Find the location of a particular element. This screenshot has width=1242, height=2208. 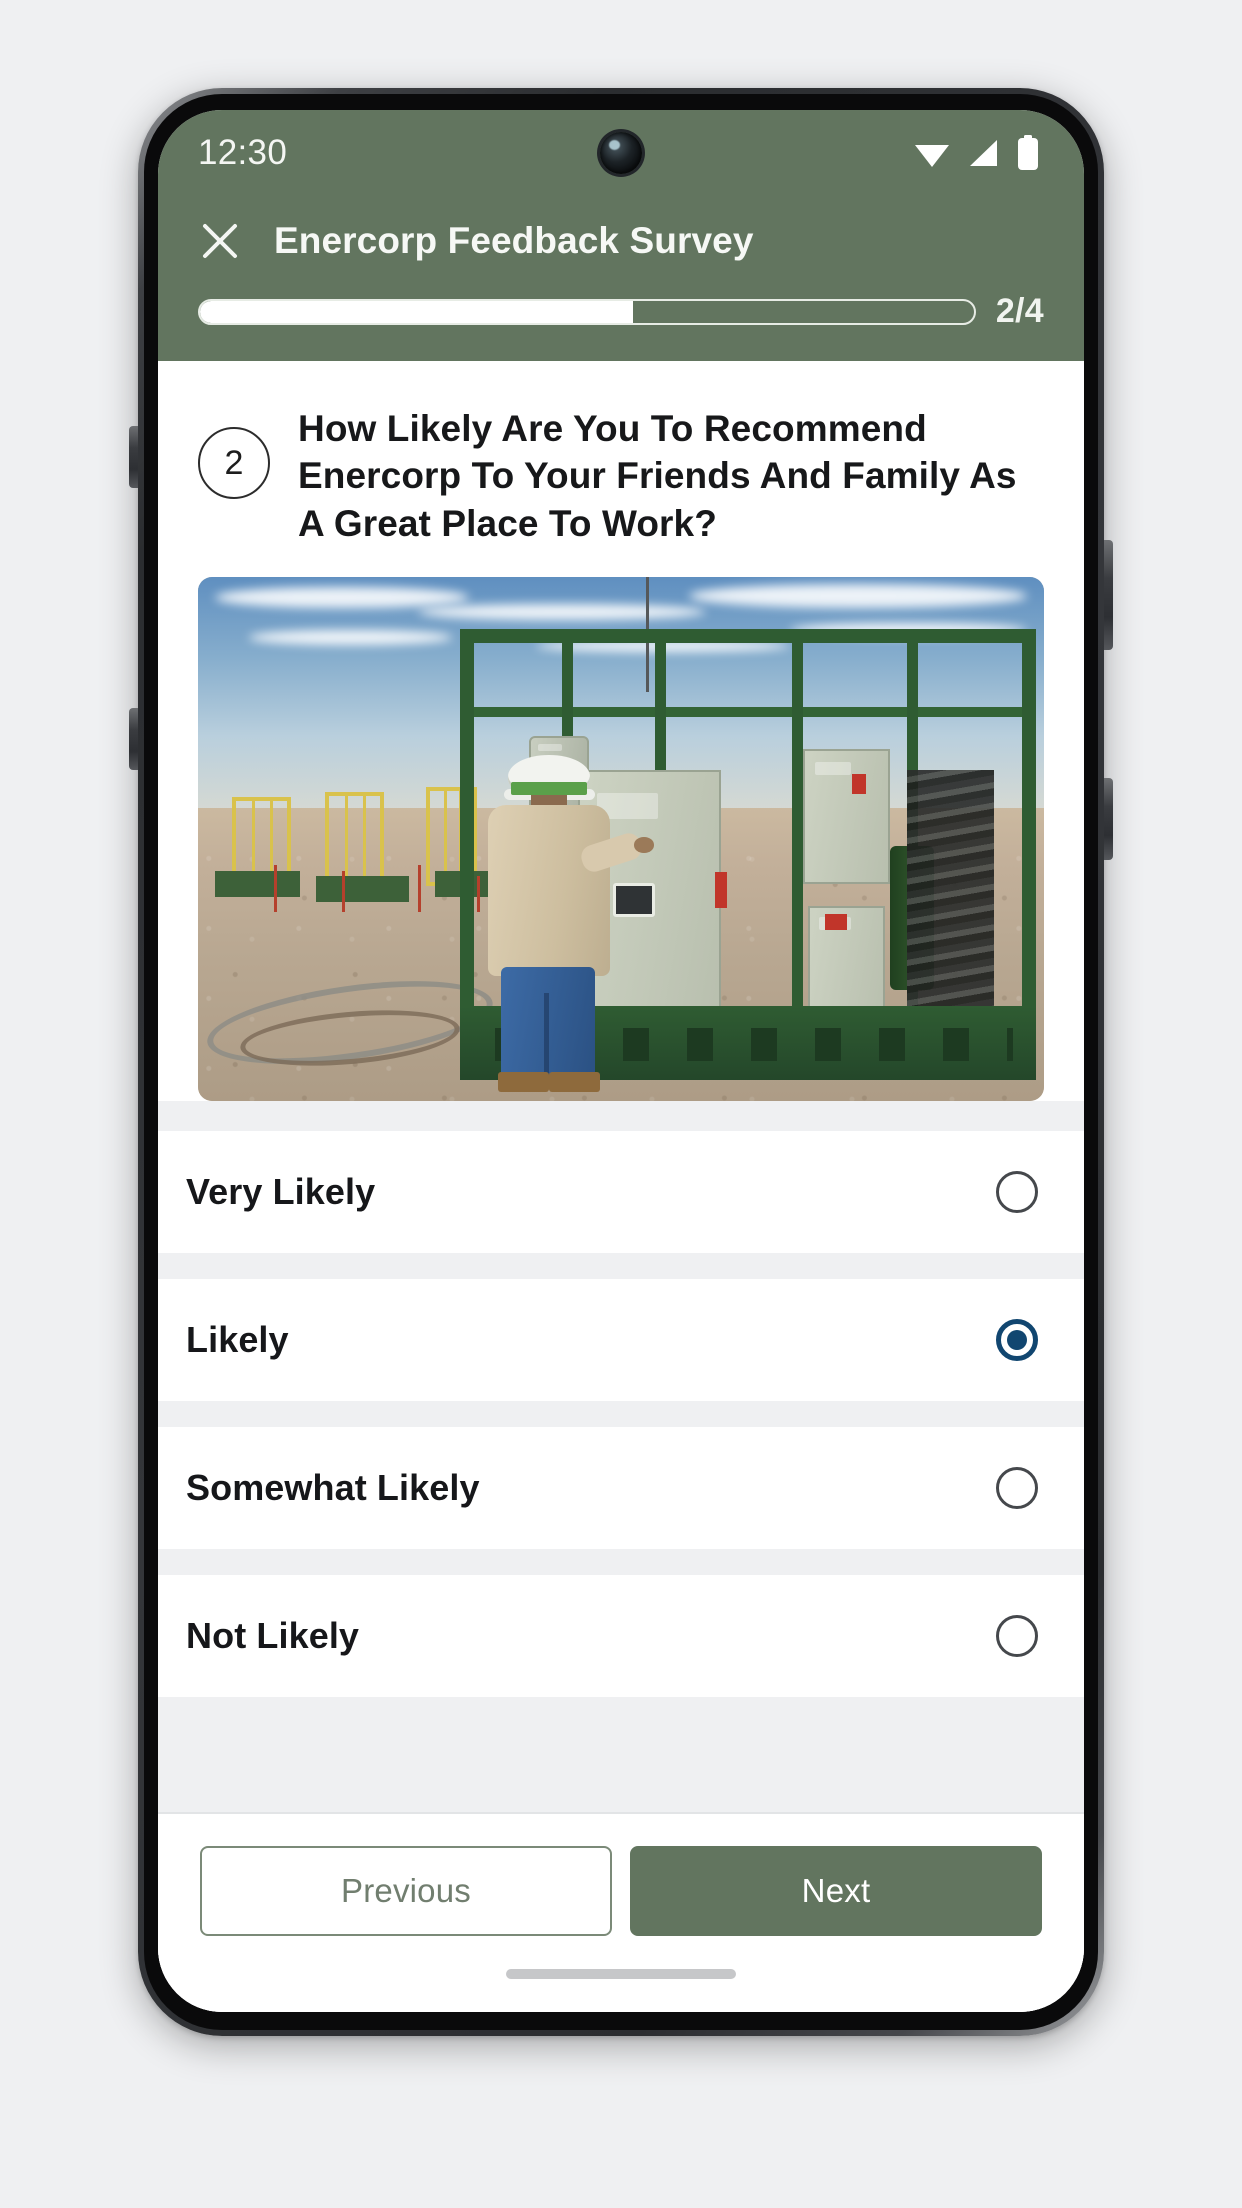

answer-option-very-likely: Very Likely is located at coordinates (621, 1192).